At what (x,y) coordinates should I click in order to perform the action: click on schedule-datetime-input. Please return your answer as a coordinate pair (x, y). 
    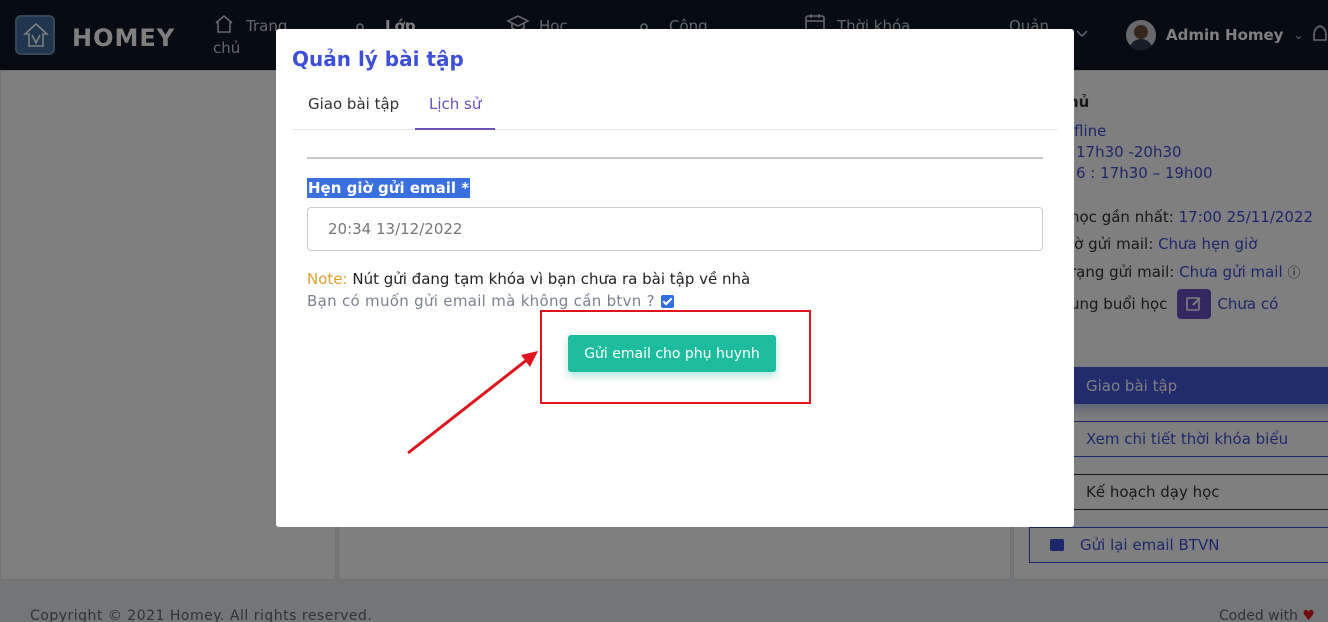
    Looking at the image, I should click on (675, 229).